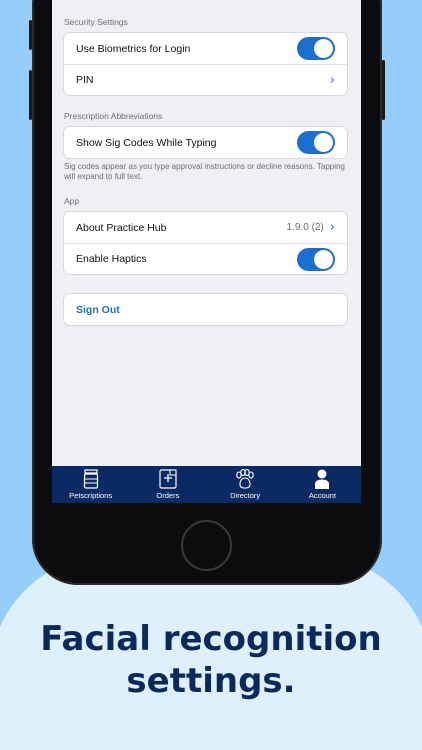 The image size is (422, 750). What do you see at coordinates (316, 48) in the screenshot?
I see `biometrics-toggle` at bounding box center [316, 48].